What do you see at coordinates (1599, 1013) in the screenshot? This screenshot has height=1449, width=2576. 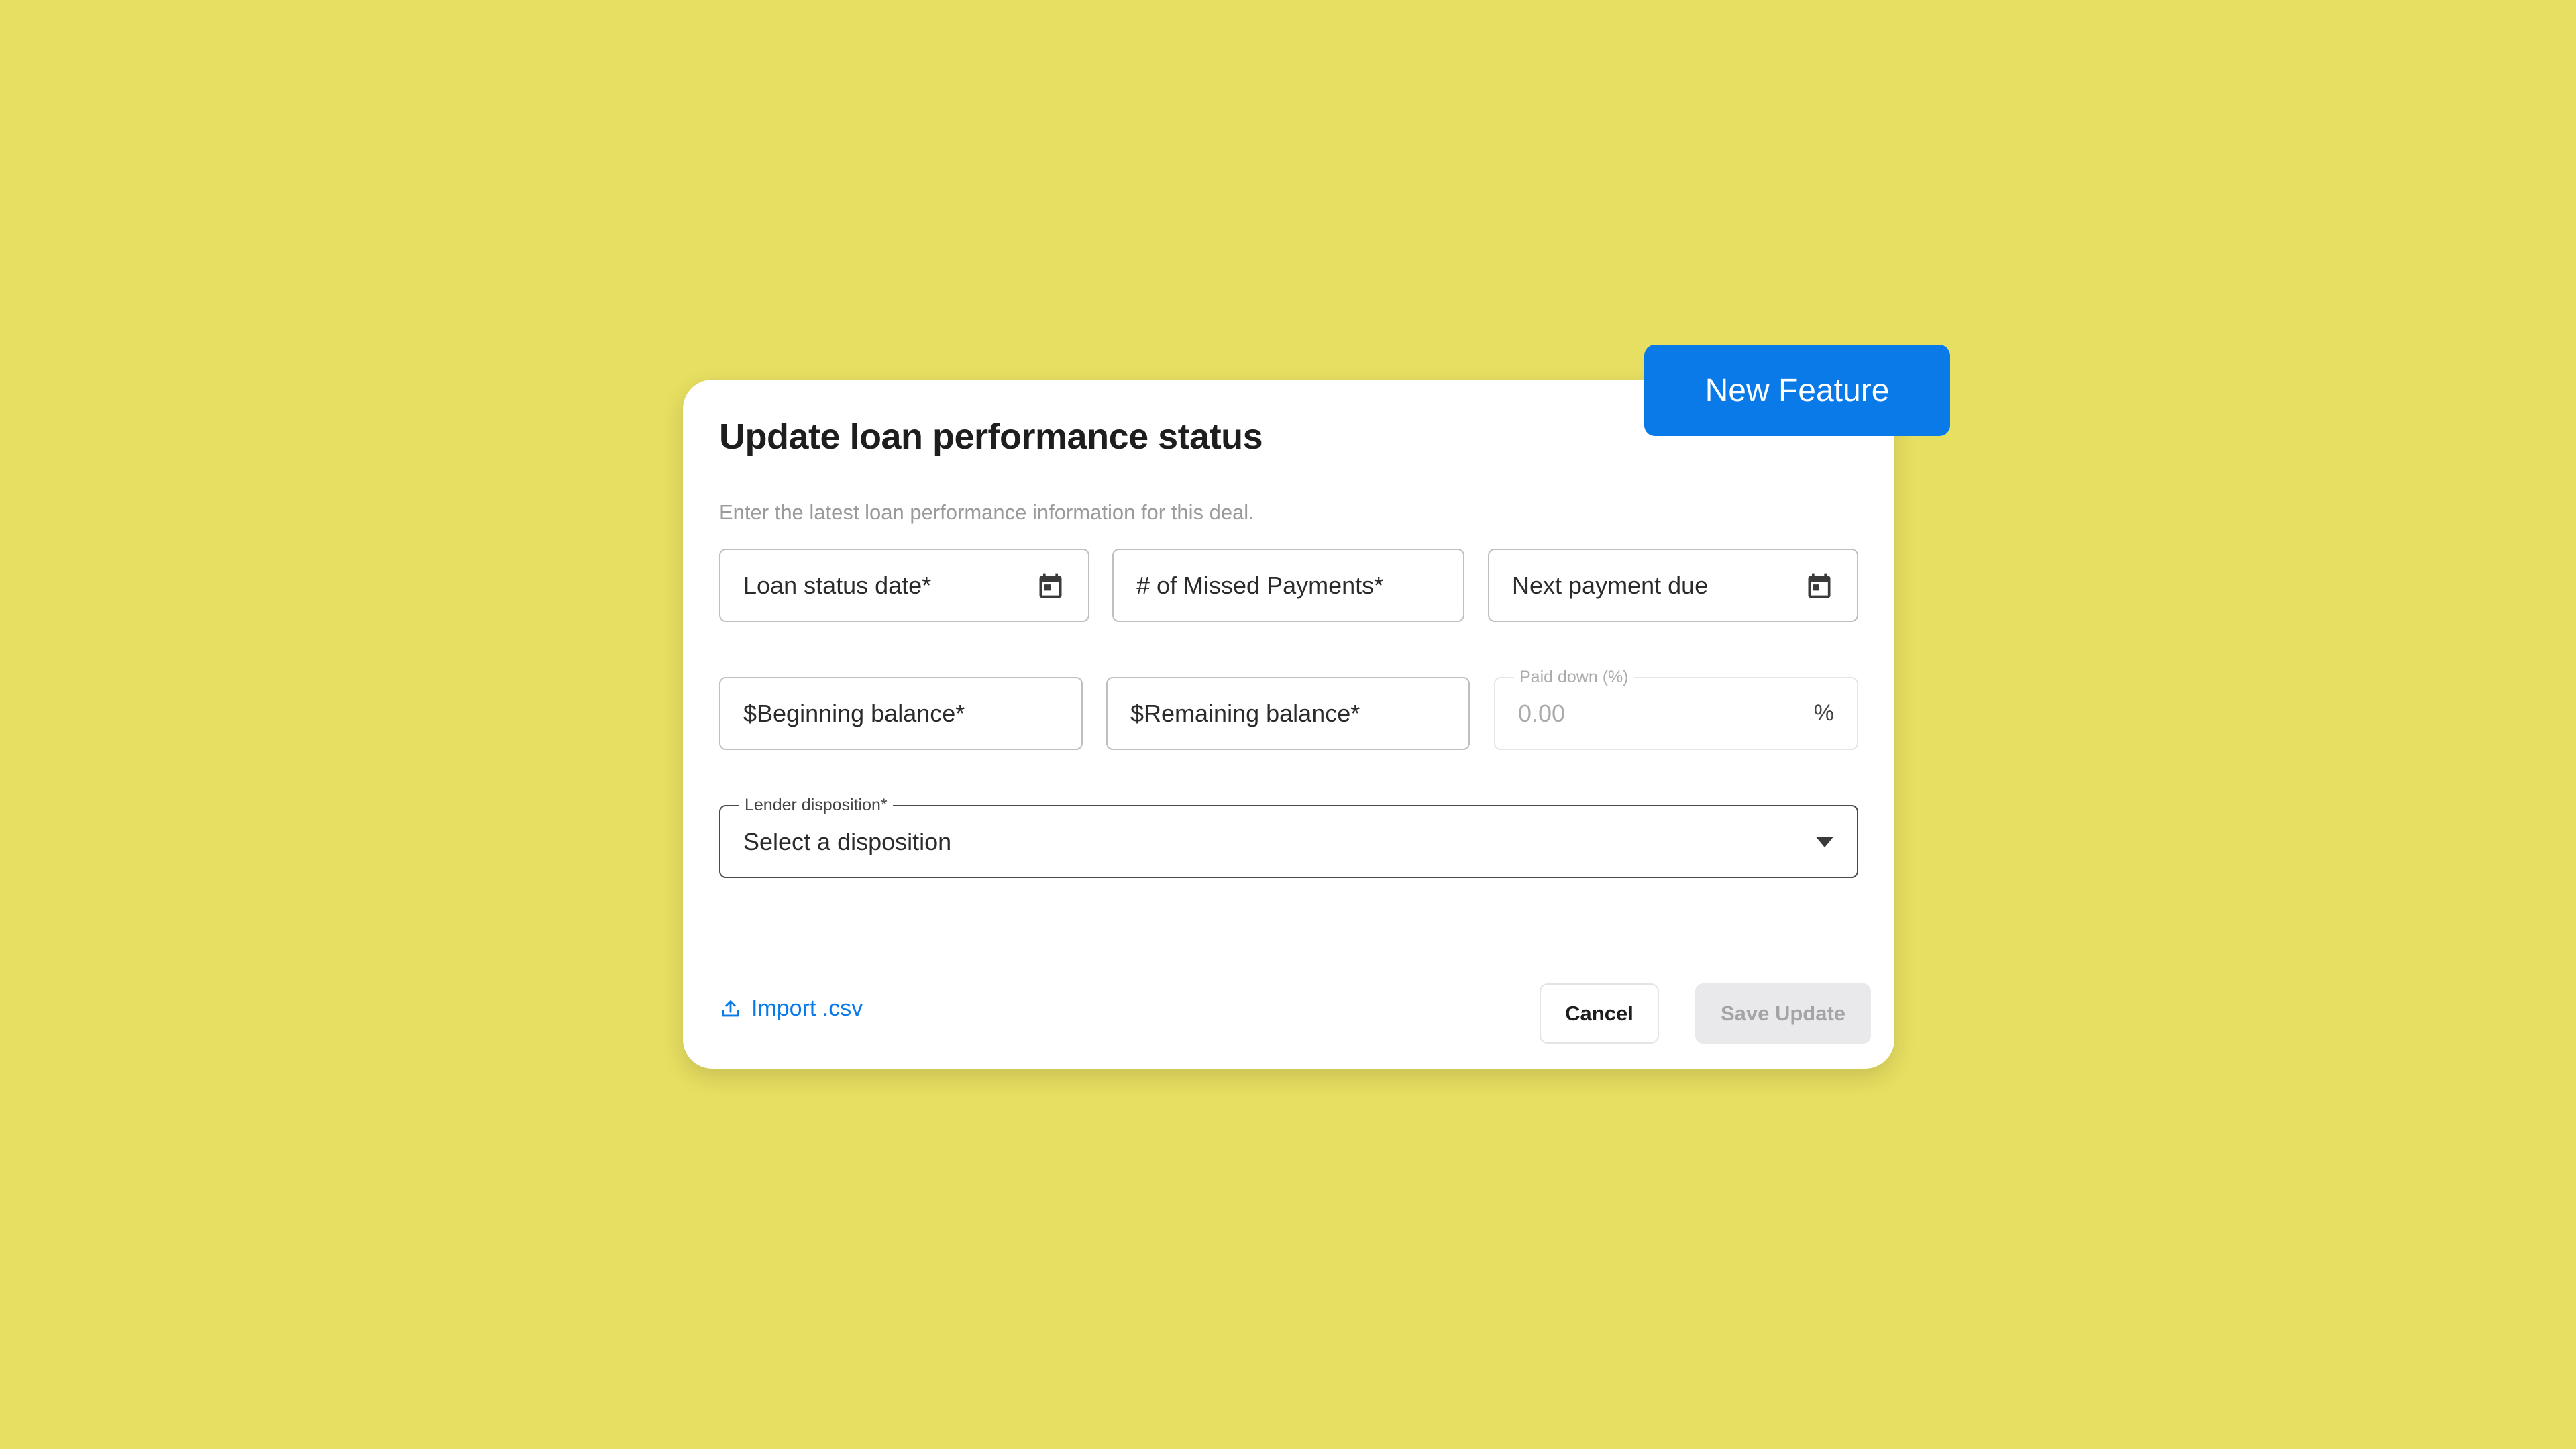 I see `cancel-button: Cancel` at bounding box center [1599, 1013].